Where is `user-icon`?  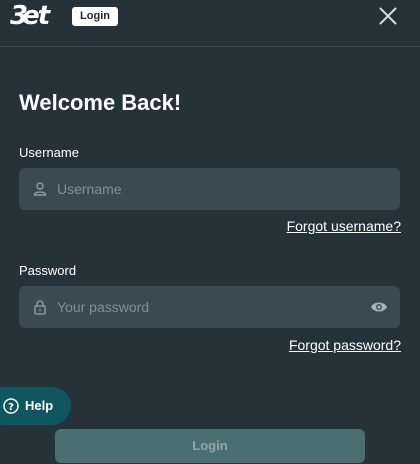 user-icon is located at coordinates (40, 189).